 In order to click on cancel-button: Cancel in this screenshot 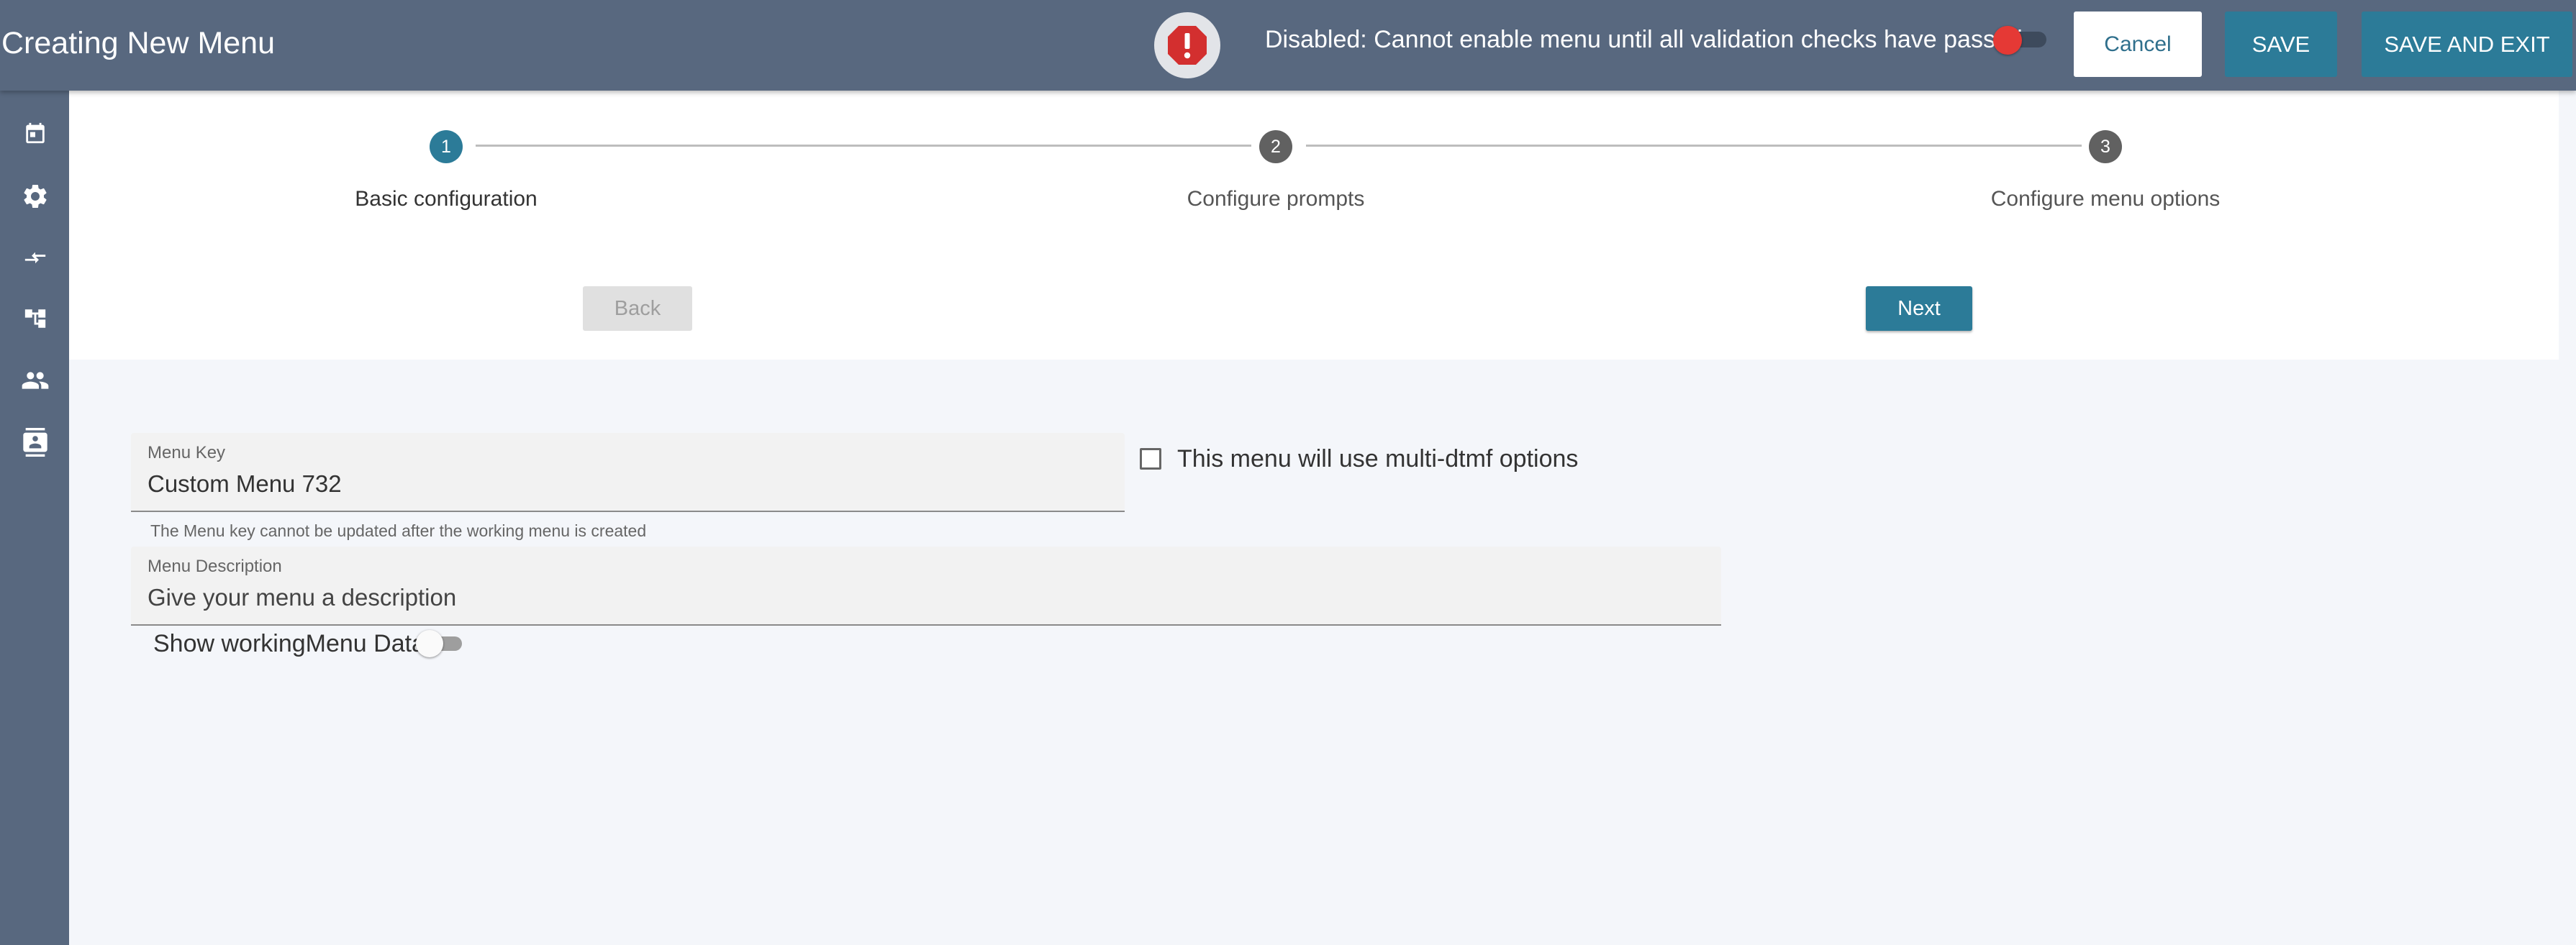, I will do `click(2138, 44)`.